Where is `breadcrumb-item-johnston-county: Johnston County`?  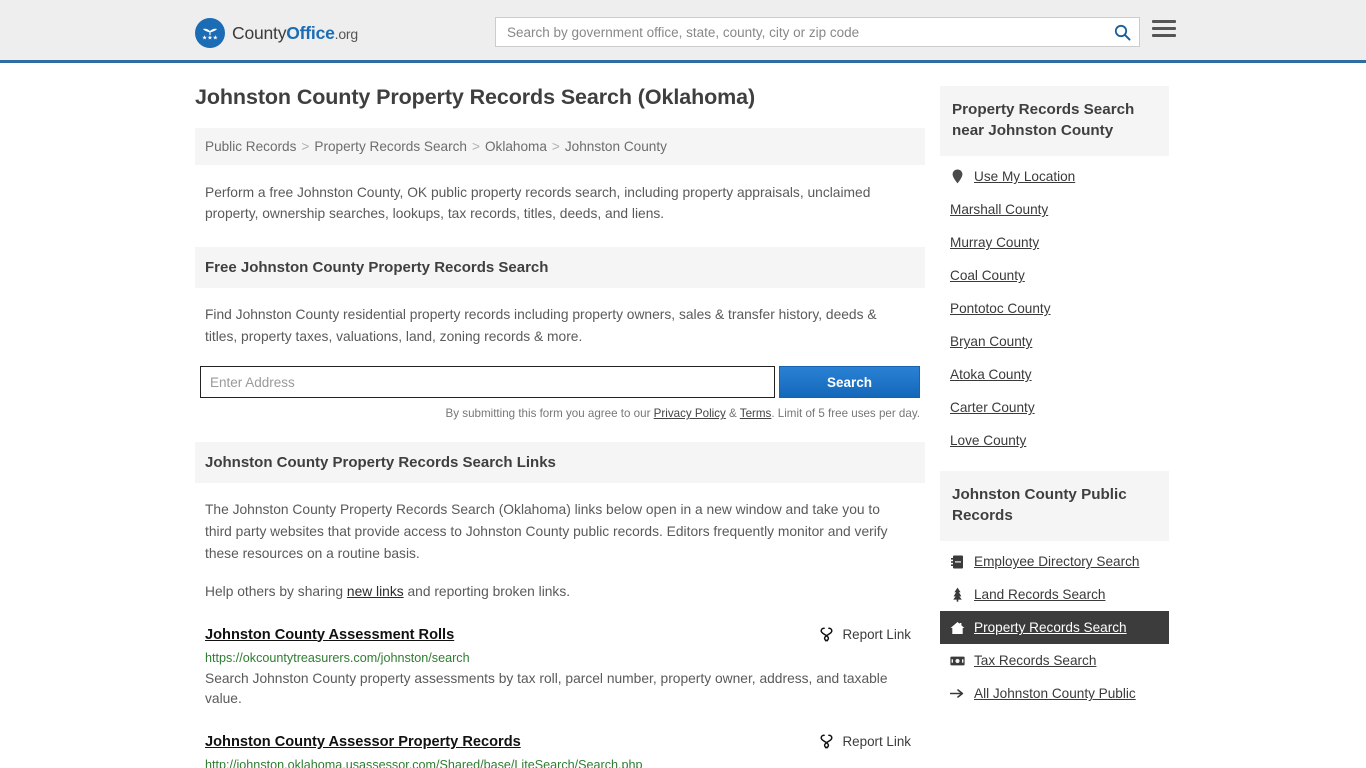 breadcrumb-item-johnston-county: Johnston County is located at coordinates (616, 146).